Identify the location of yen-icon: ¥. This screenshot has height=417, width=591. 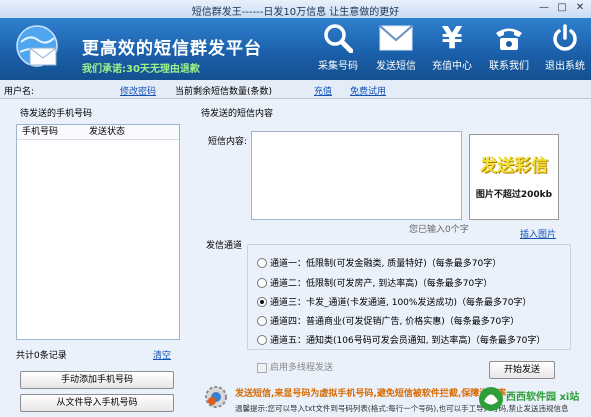
(452, 38).